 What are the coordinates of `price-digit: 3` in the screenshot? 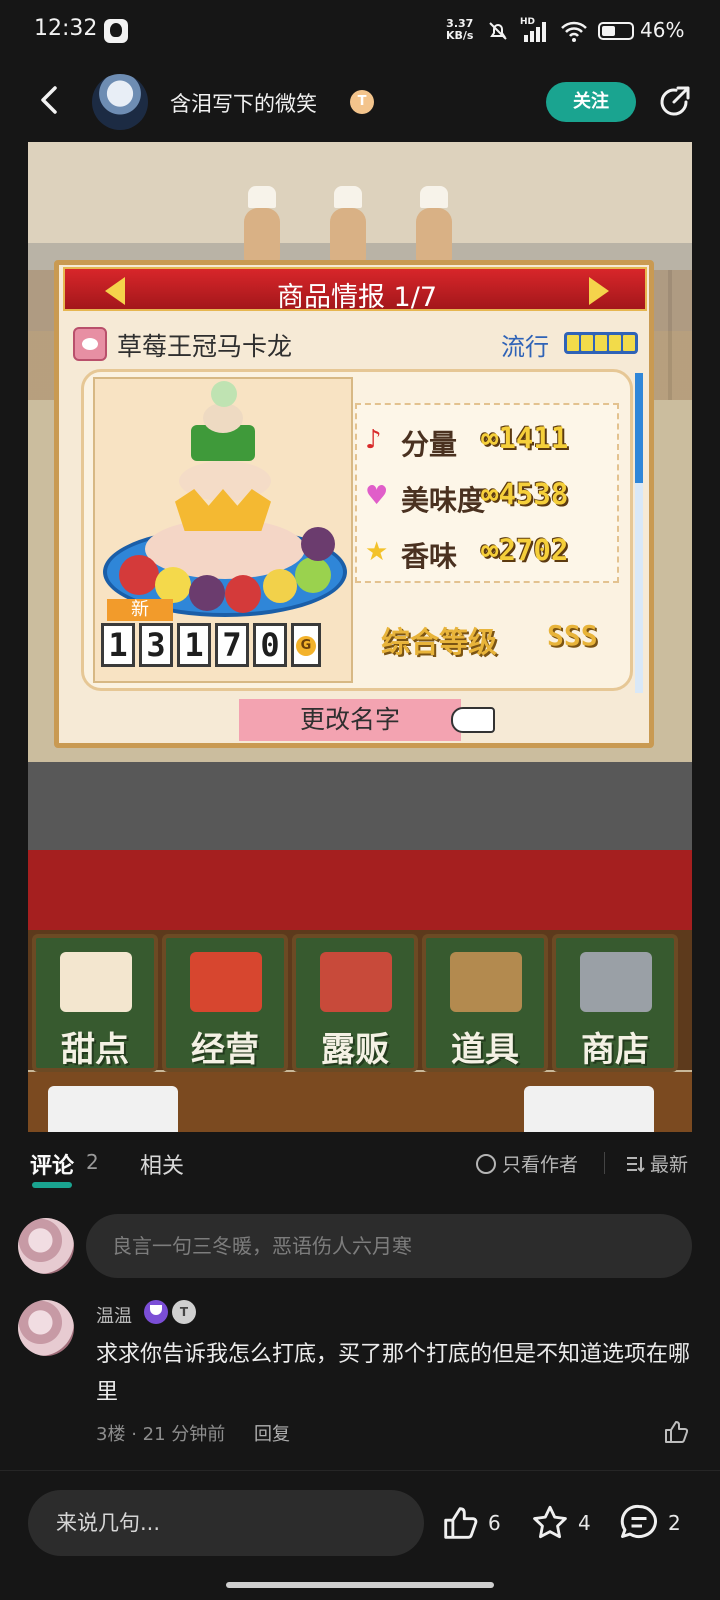 It's located at (156, 645).